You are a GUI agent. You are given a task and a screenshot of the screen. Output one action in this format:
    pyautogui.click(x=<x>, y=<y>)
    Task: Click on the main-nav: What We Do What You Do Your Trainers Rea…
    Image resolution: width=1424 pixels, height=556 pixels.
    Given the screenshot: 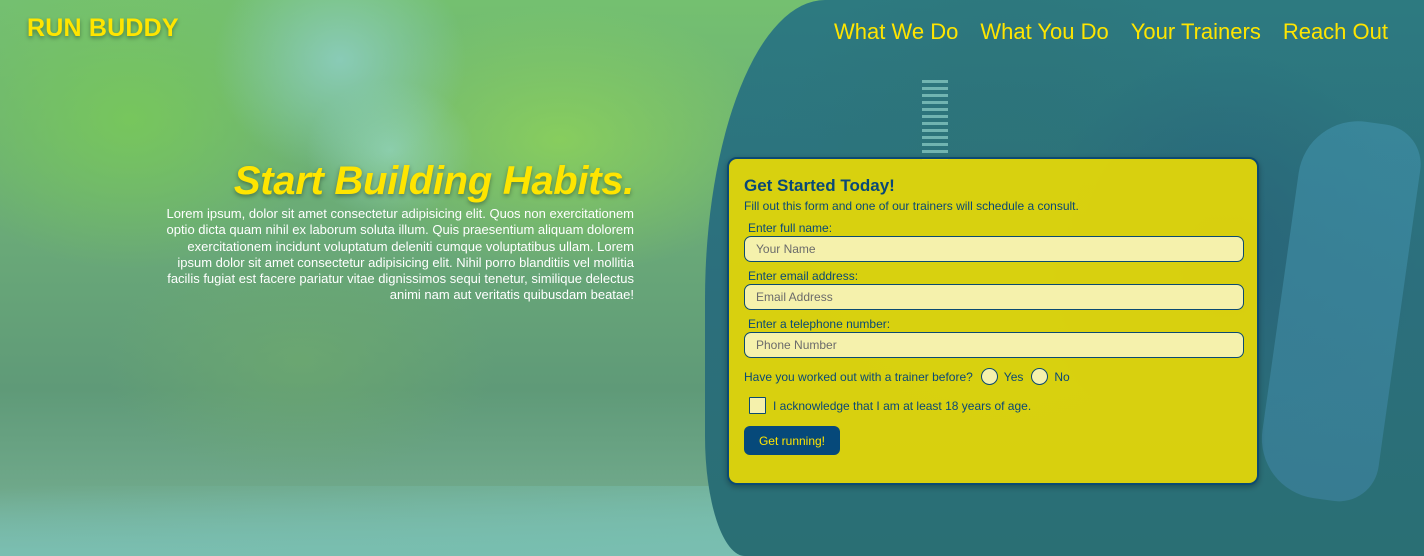 What is the action you would take?
    pyautogui.click(x=1111, y=32)
    